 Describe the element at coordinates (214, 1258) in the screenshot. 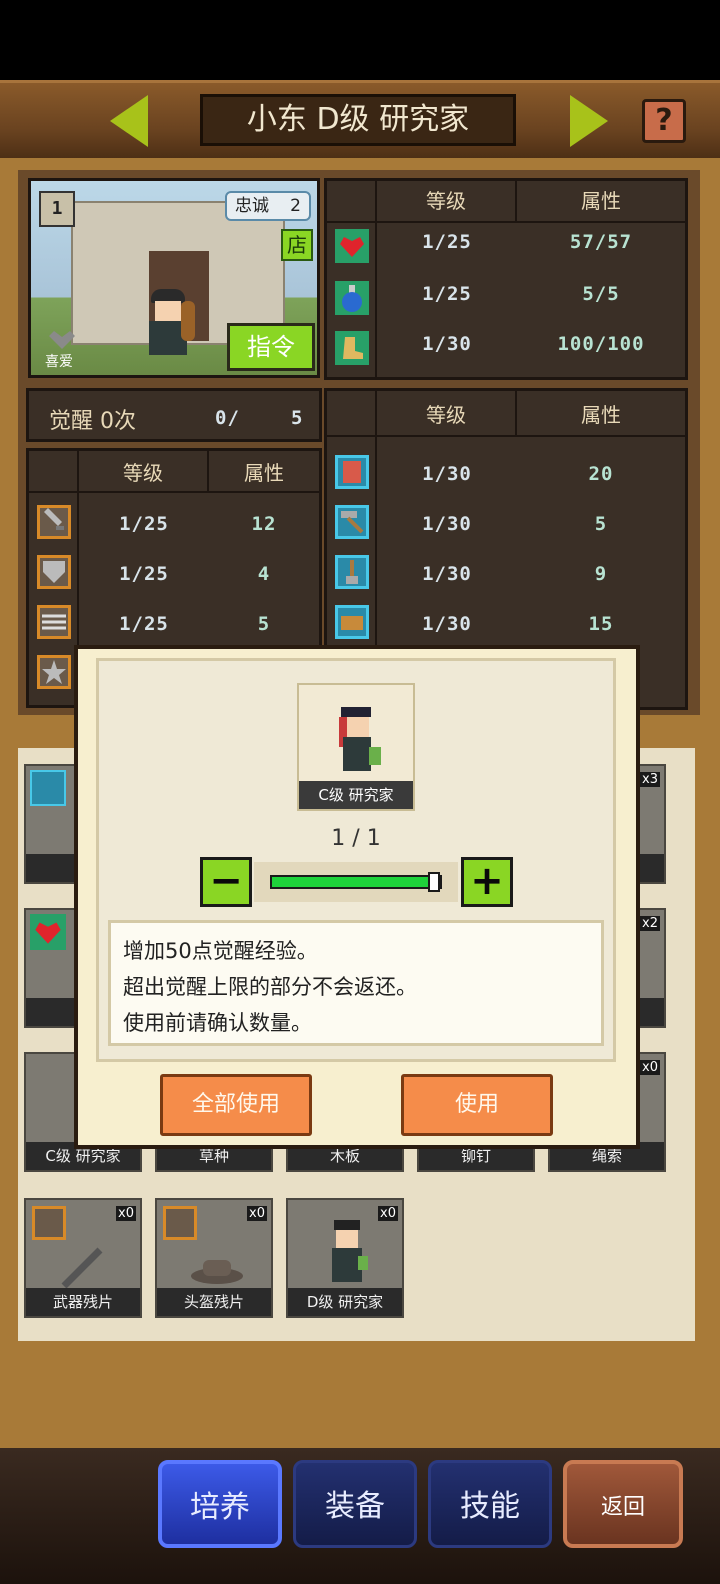

I see `inventory-item: x0 头盔残片` at that location.